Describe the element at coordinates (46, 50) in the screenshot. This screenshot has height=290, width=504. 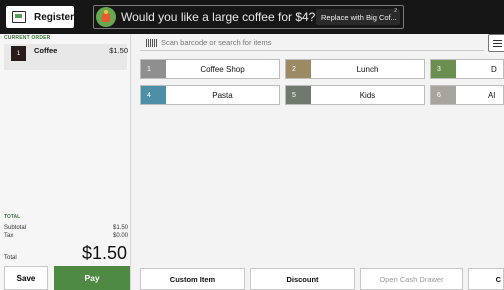
I see `order-item-name: Coffee` at that location.